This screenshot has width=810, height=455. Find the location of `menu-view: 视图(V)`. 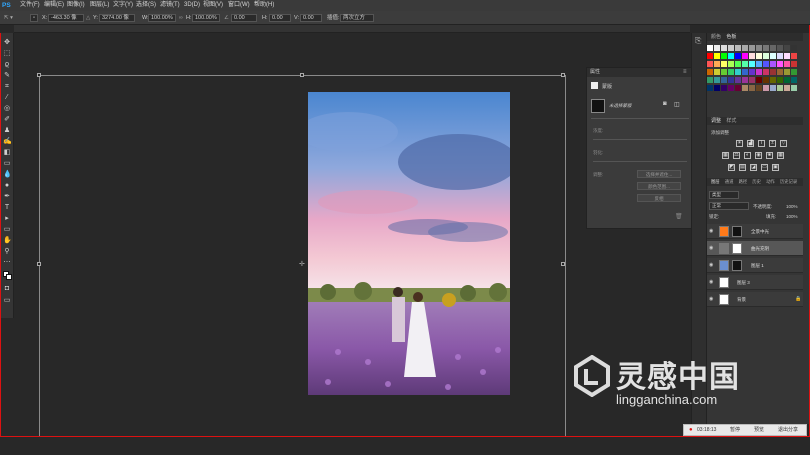

menu-view: 视图(V) is located at coordinates (213, 5).